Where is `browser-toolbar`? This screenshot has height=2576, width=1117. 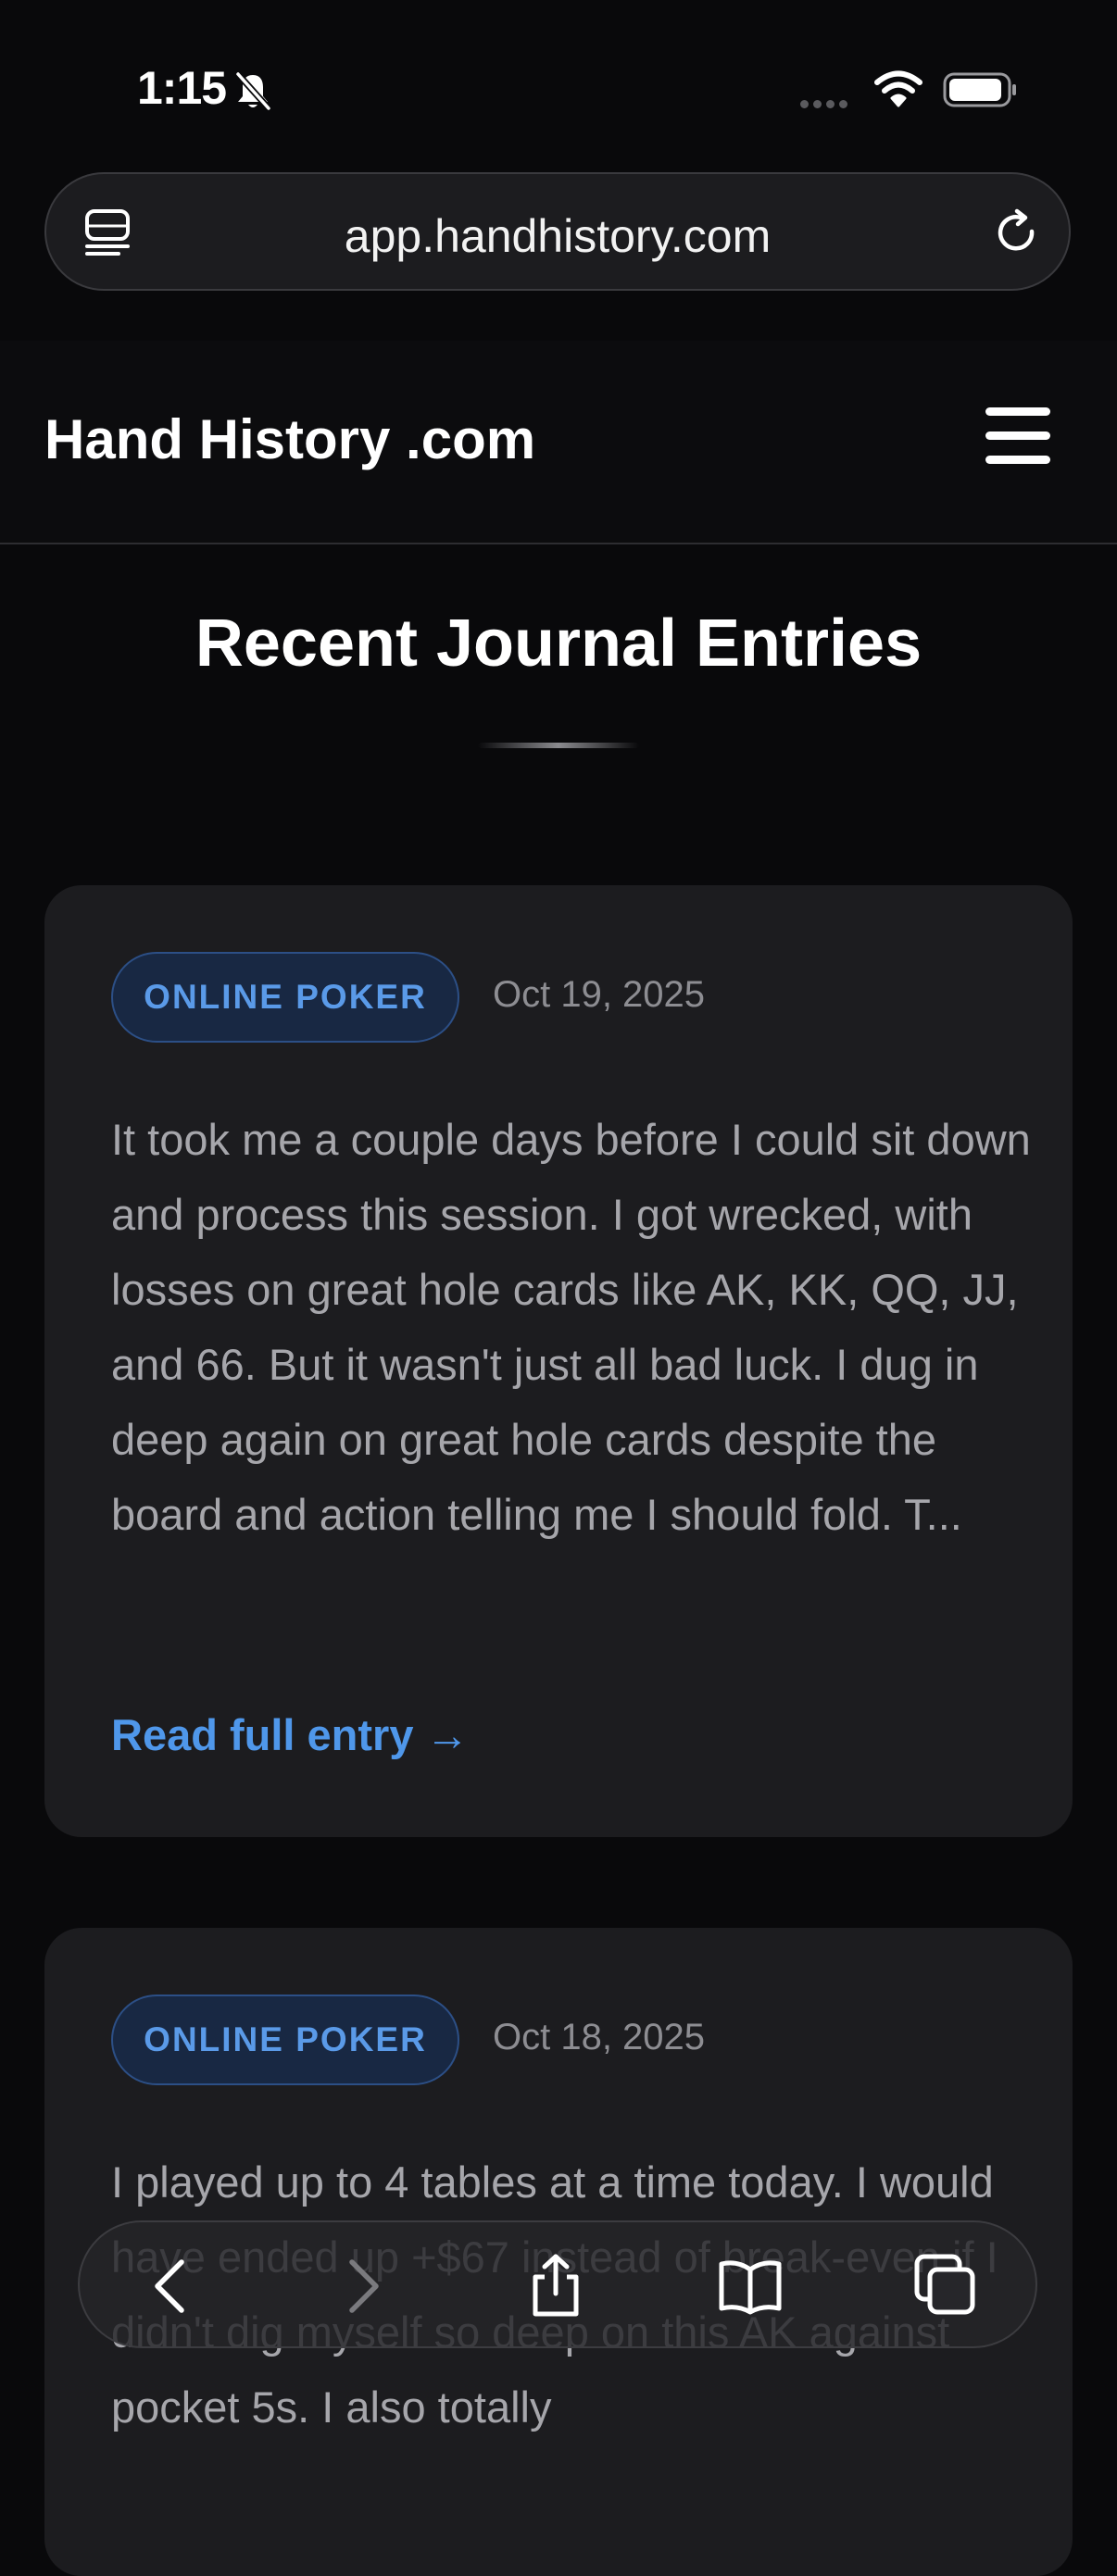 browser-toolbar is located at coordinates (557, 2284).